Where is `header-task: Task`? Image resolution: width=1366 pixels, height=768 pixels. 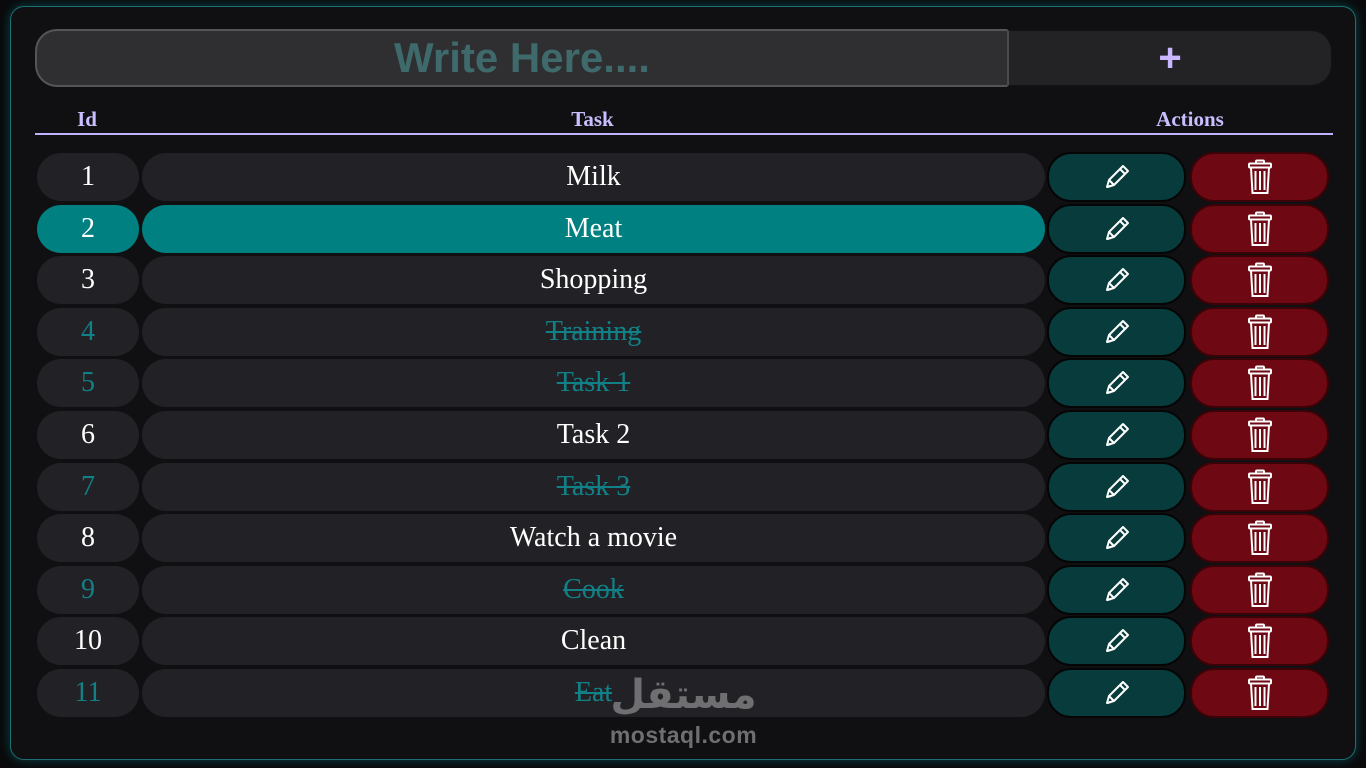
header-task: Task is located at coordinates (592, 119).